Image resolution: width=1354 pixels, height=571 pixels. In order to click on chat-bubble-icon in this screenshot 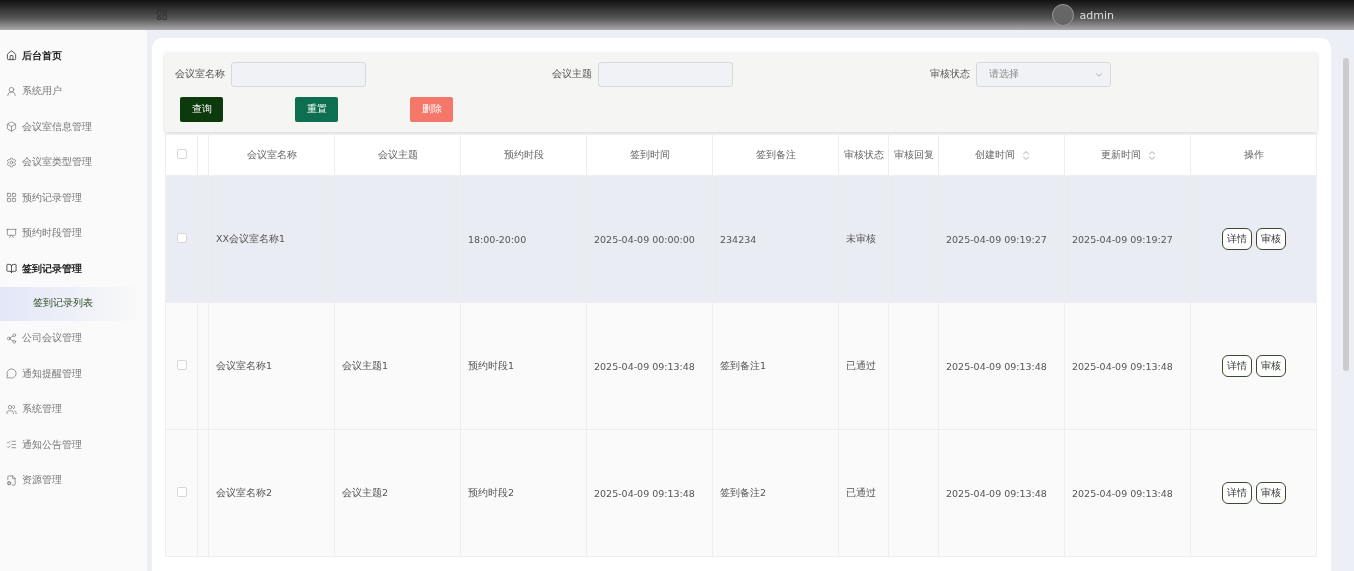, I will do `click(11, 374)`.